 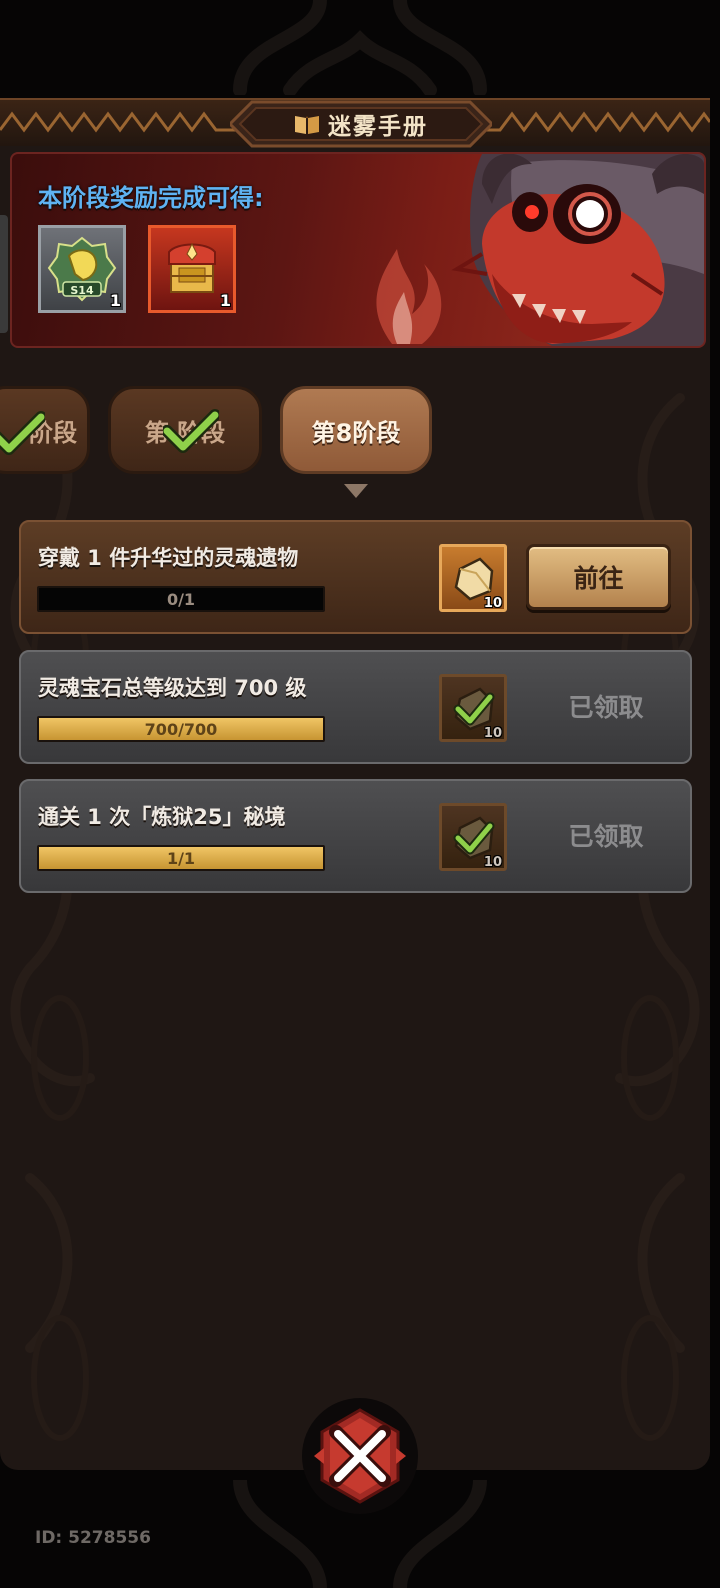 I want to click on season-badge-label: S14, so click(x=82, y=290).